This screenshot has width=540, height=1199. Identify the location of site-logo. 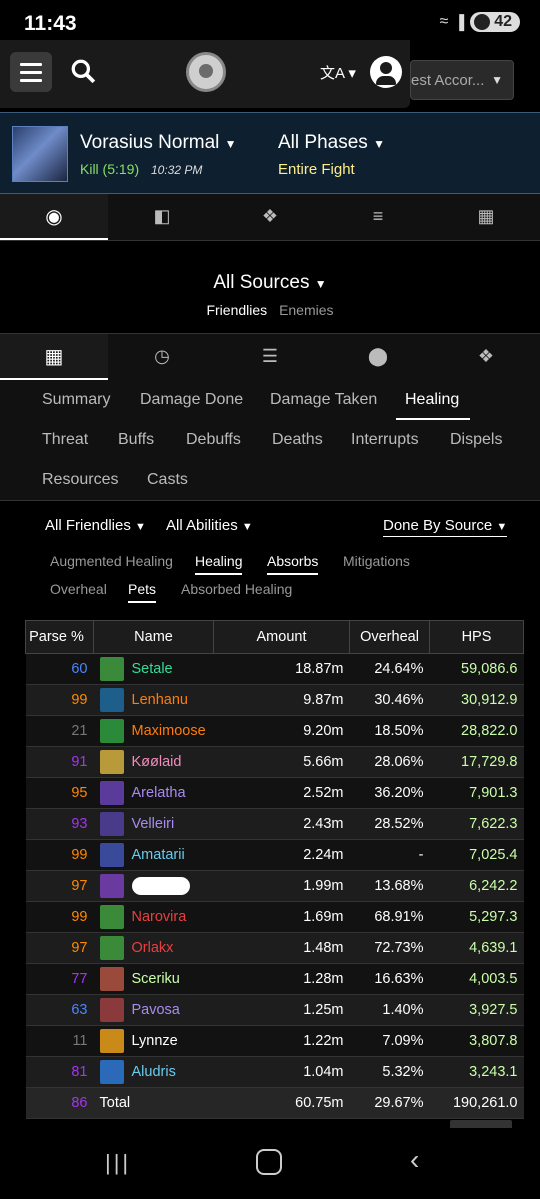
(206, 72).